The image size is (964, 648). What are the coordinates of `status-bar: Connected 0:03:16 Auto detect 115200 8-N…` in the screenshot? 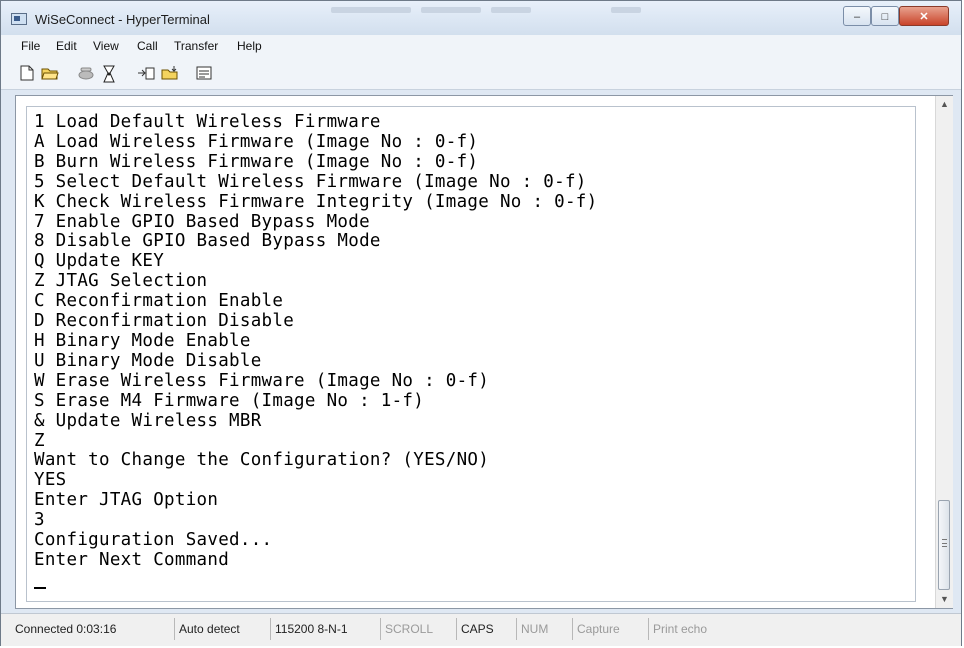 It's located at (481, 629).